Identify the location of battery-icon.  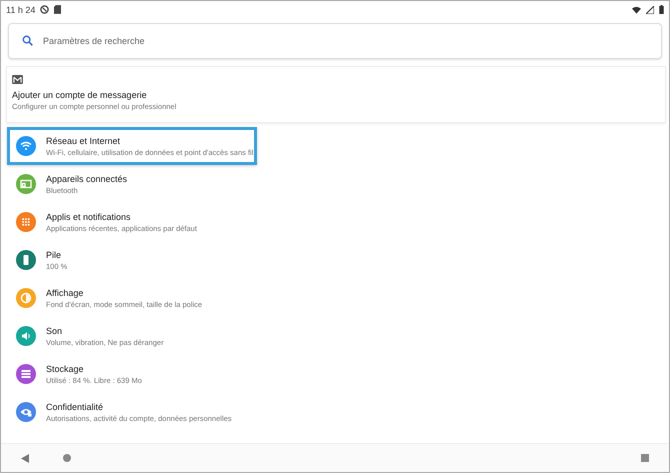
(661, 9).